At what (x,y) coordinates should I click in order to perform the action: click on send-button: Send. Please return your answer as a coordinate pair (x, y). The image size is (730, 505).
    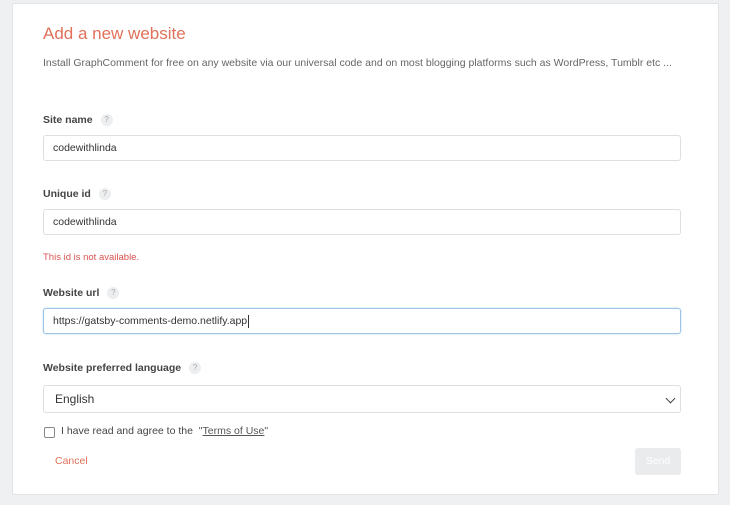
    Looking at the image, I should click on (658, 461).